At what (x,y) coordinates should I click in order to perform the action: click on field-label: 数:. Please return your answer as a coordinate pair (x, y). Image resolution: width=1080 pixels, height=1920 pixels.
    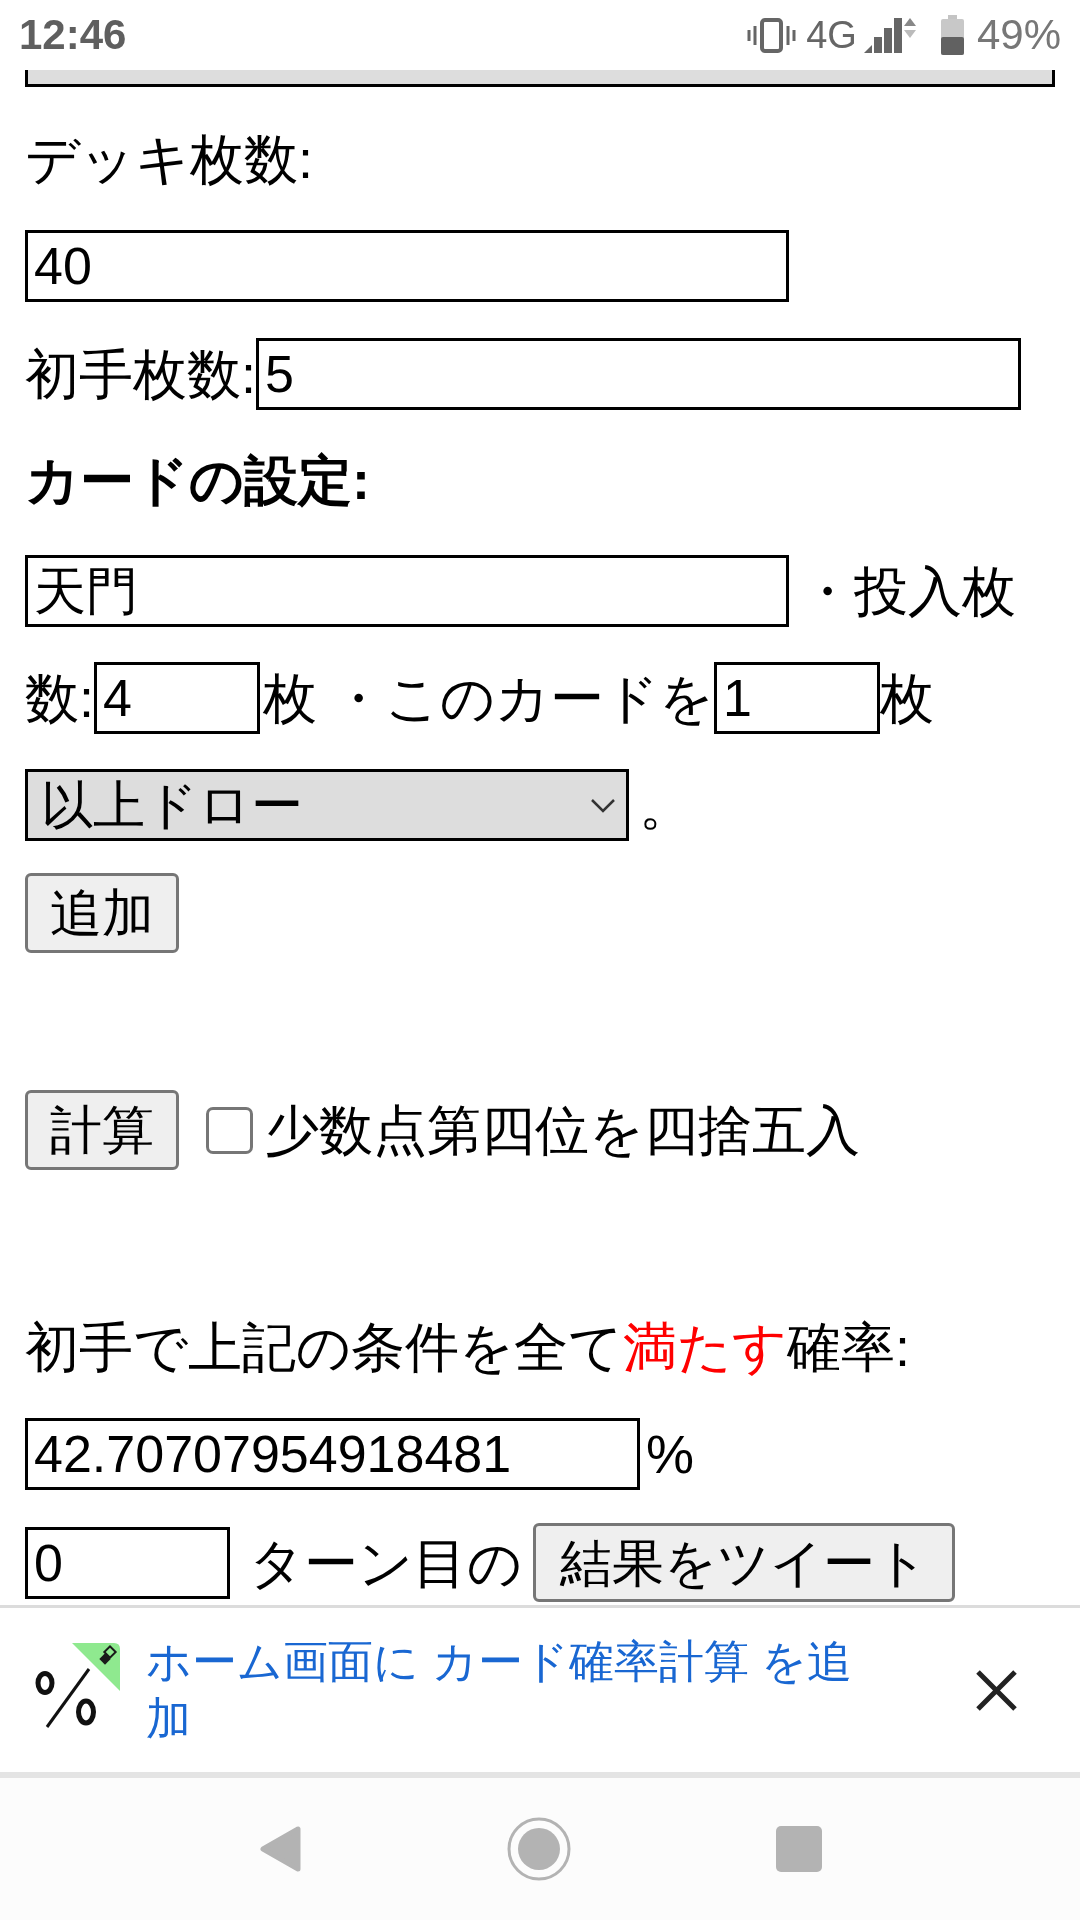
    Looking at the image, I should click on (59, 698).